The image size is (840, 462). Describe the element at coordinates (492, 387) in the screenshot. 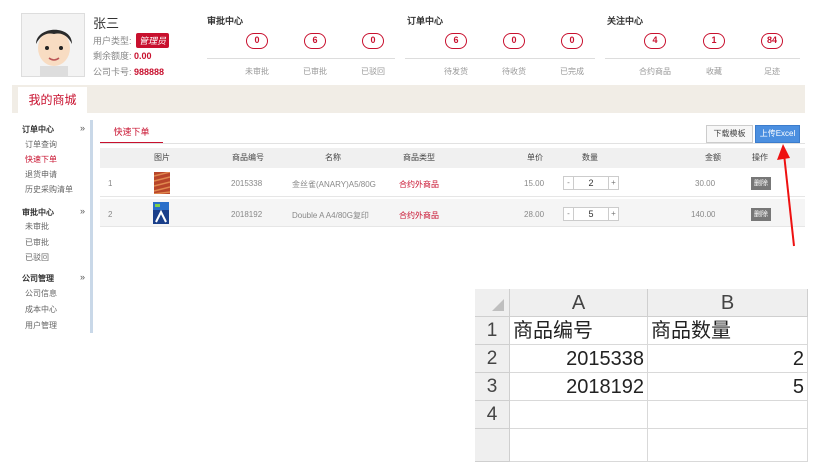

I see `excel-row-header: 3` at that location.